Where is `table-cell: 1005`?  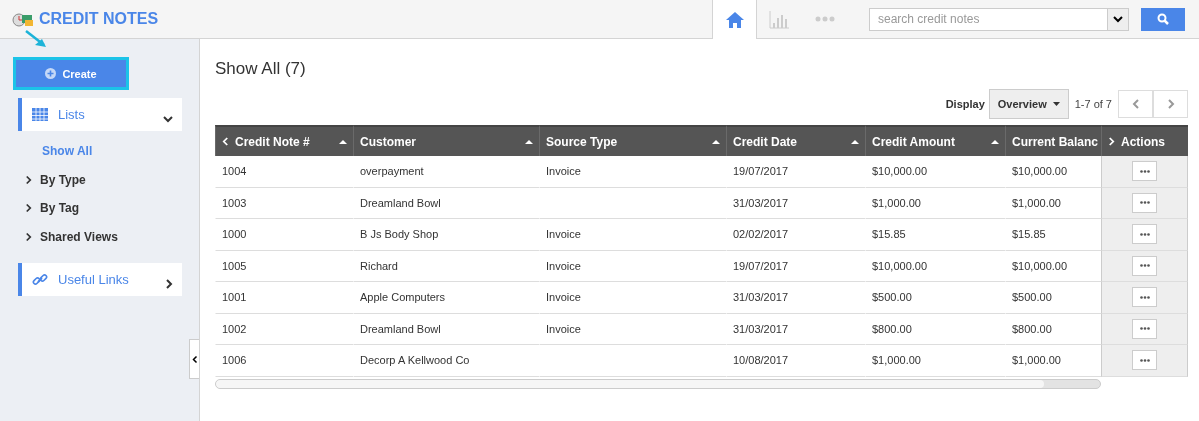 table-cell: 1005 is located at coordinates (234, 265).